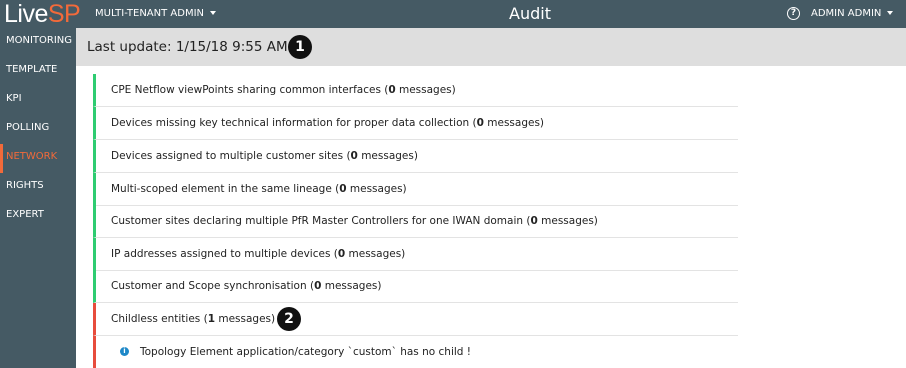 This screenshot has height=368, width=906. Describe the element at coordinates (491, 47) in the screenshot. I see `last-update-bar: Last update: 1/15/18 9:55 AM` at that location.